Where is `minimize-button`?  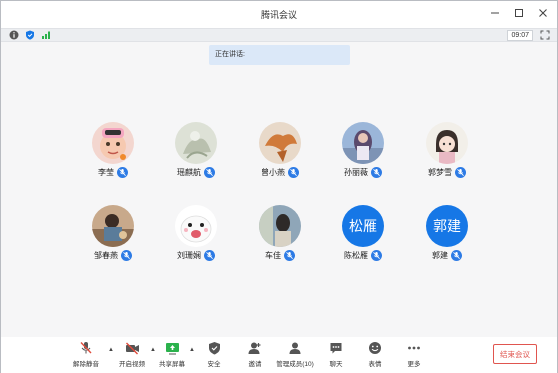
minimize-button is located at coordinates (495, 13).